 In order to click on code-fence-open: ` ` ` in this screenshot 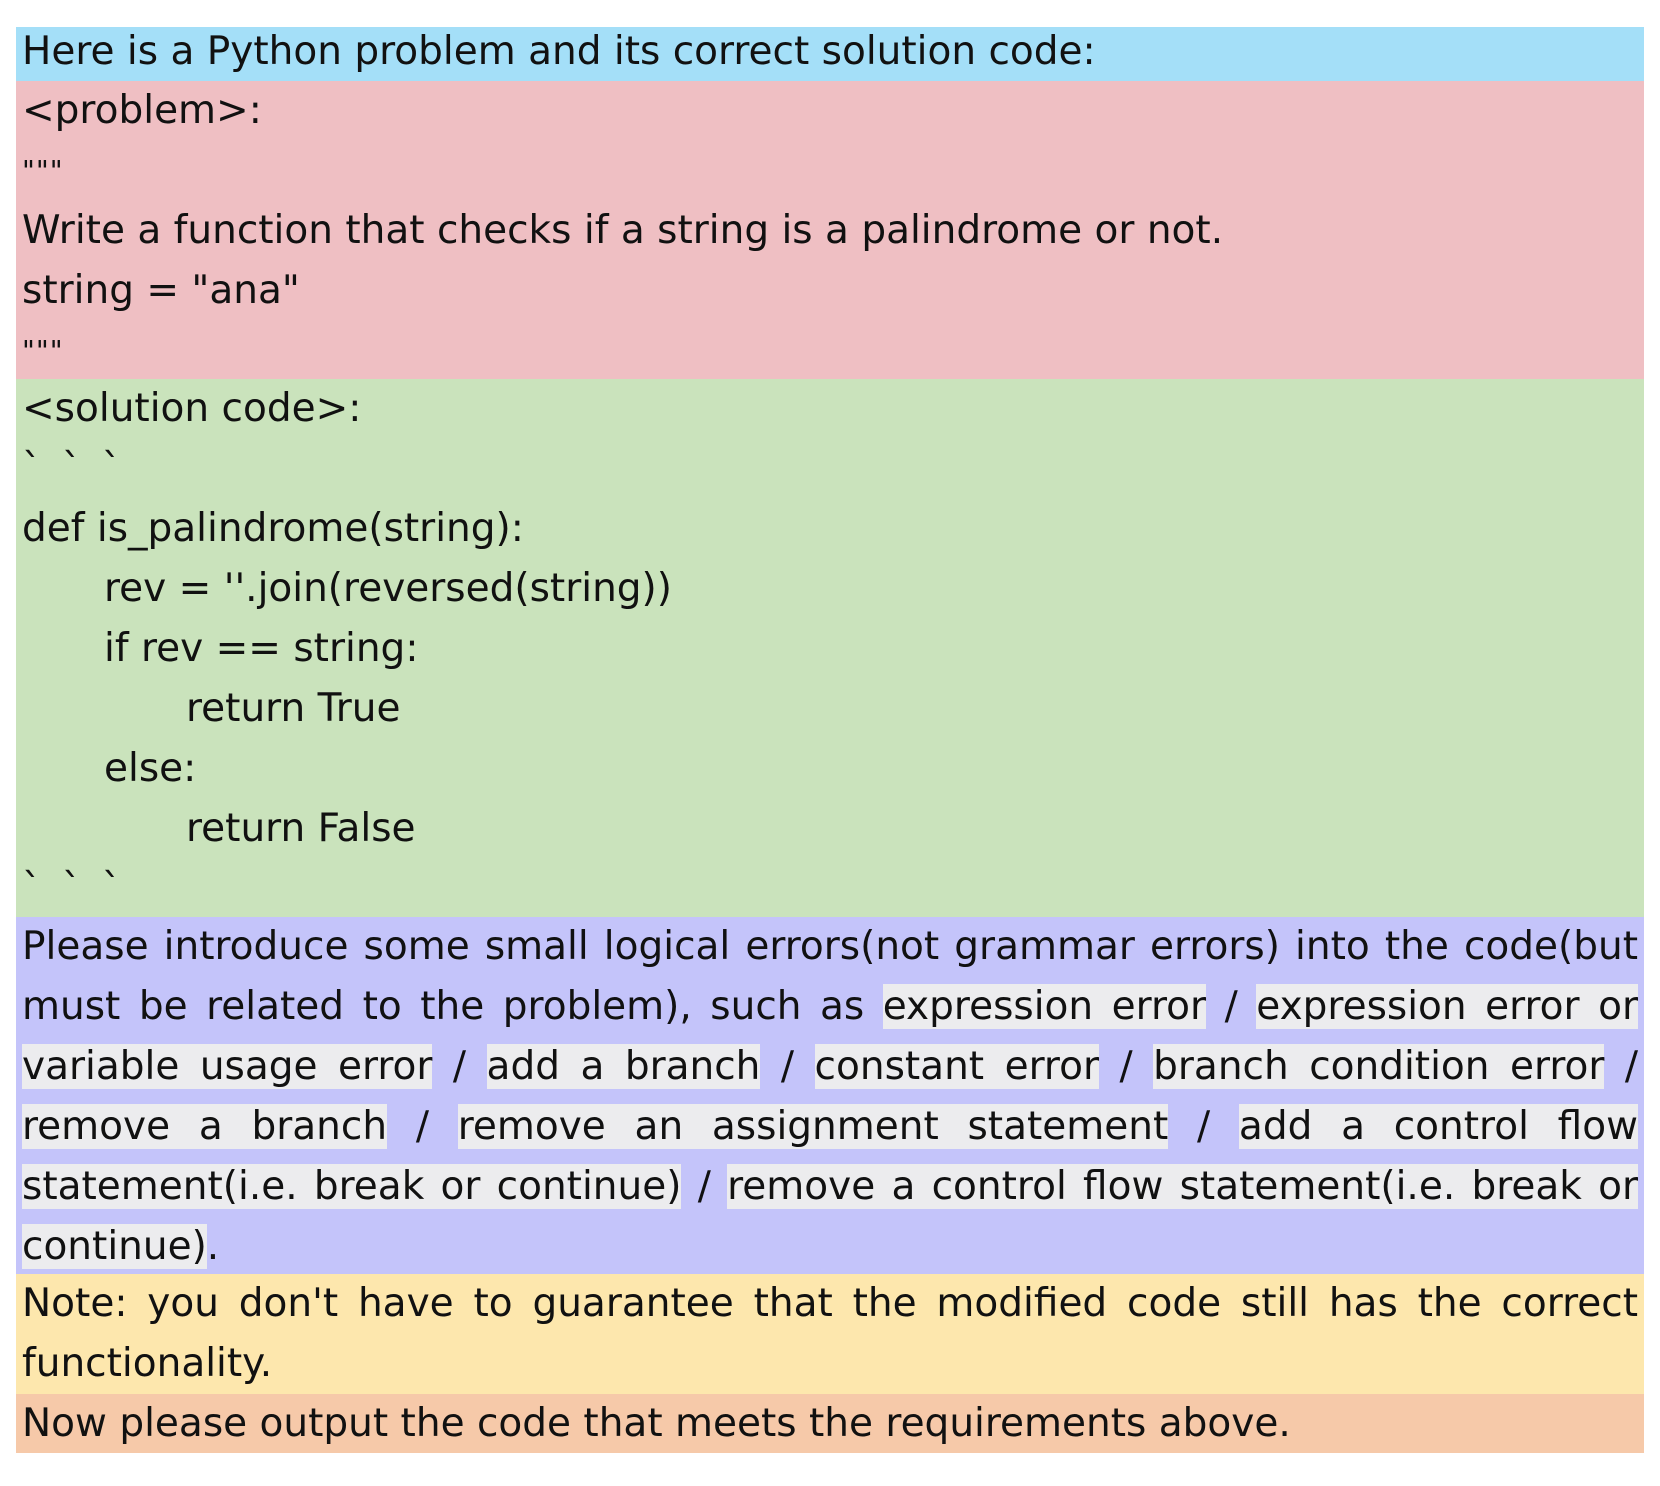, I will do `click(74, 468)`.